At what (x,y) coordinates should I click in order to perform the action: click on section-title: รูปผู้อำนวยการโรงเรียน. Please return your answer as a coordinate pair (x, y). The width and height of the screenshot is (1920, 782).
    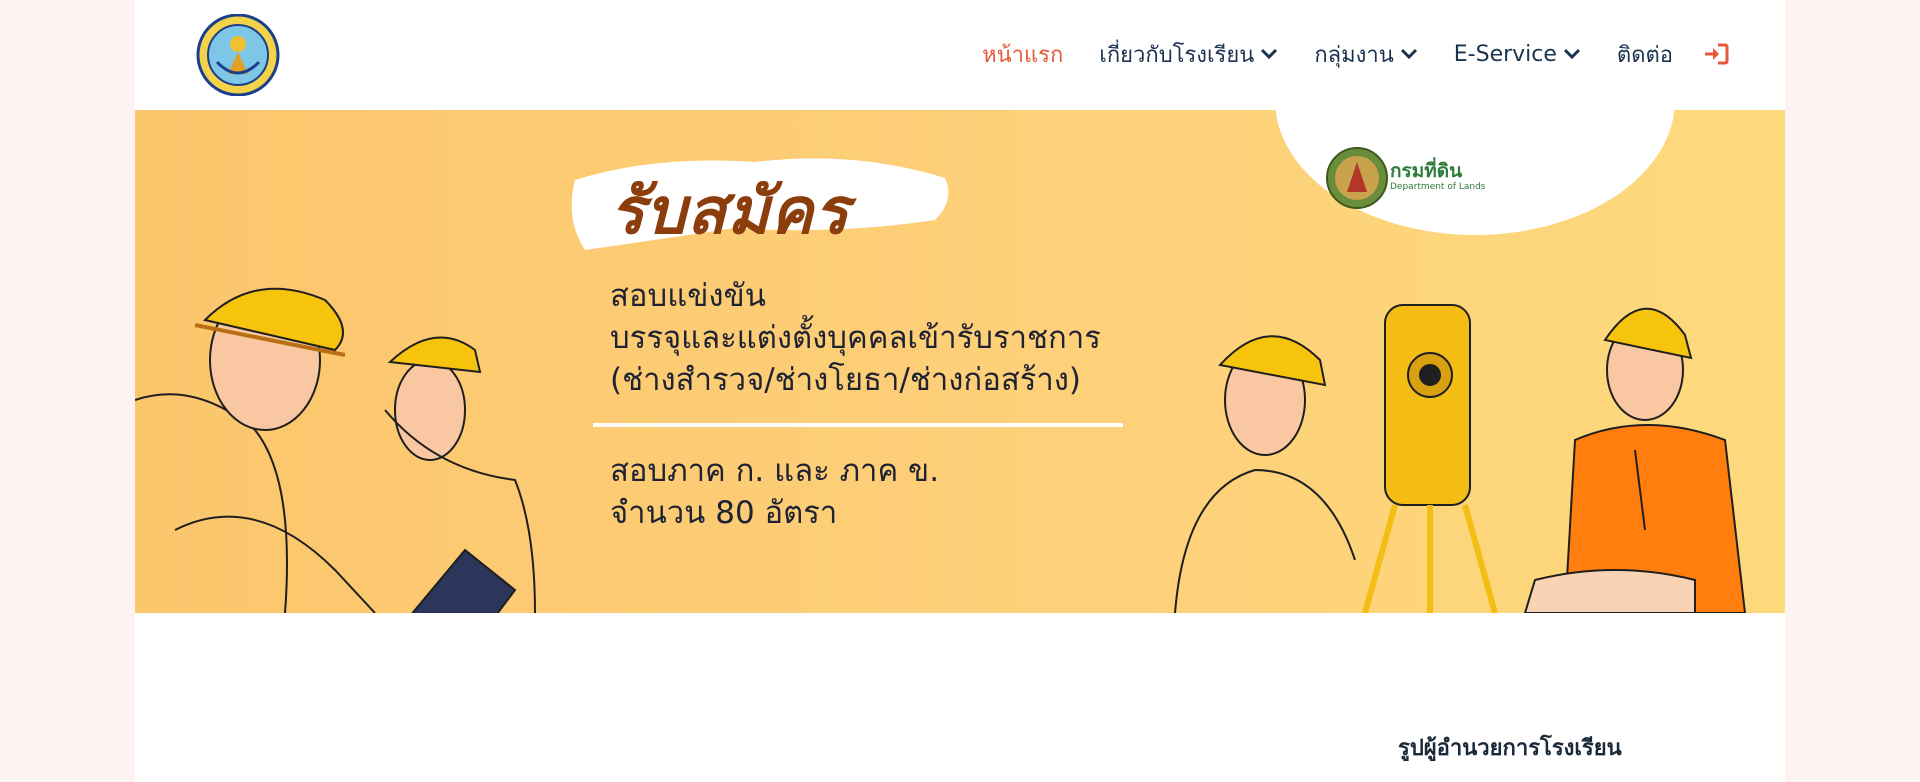
    Looking at the image, I should click on (1510, 748).